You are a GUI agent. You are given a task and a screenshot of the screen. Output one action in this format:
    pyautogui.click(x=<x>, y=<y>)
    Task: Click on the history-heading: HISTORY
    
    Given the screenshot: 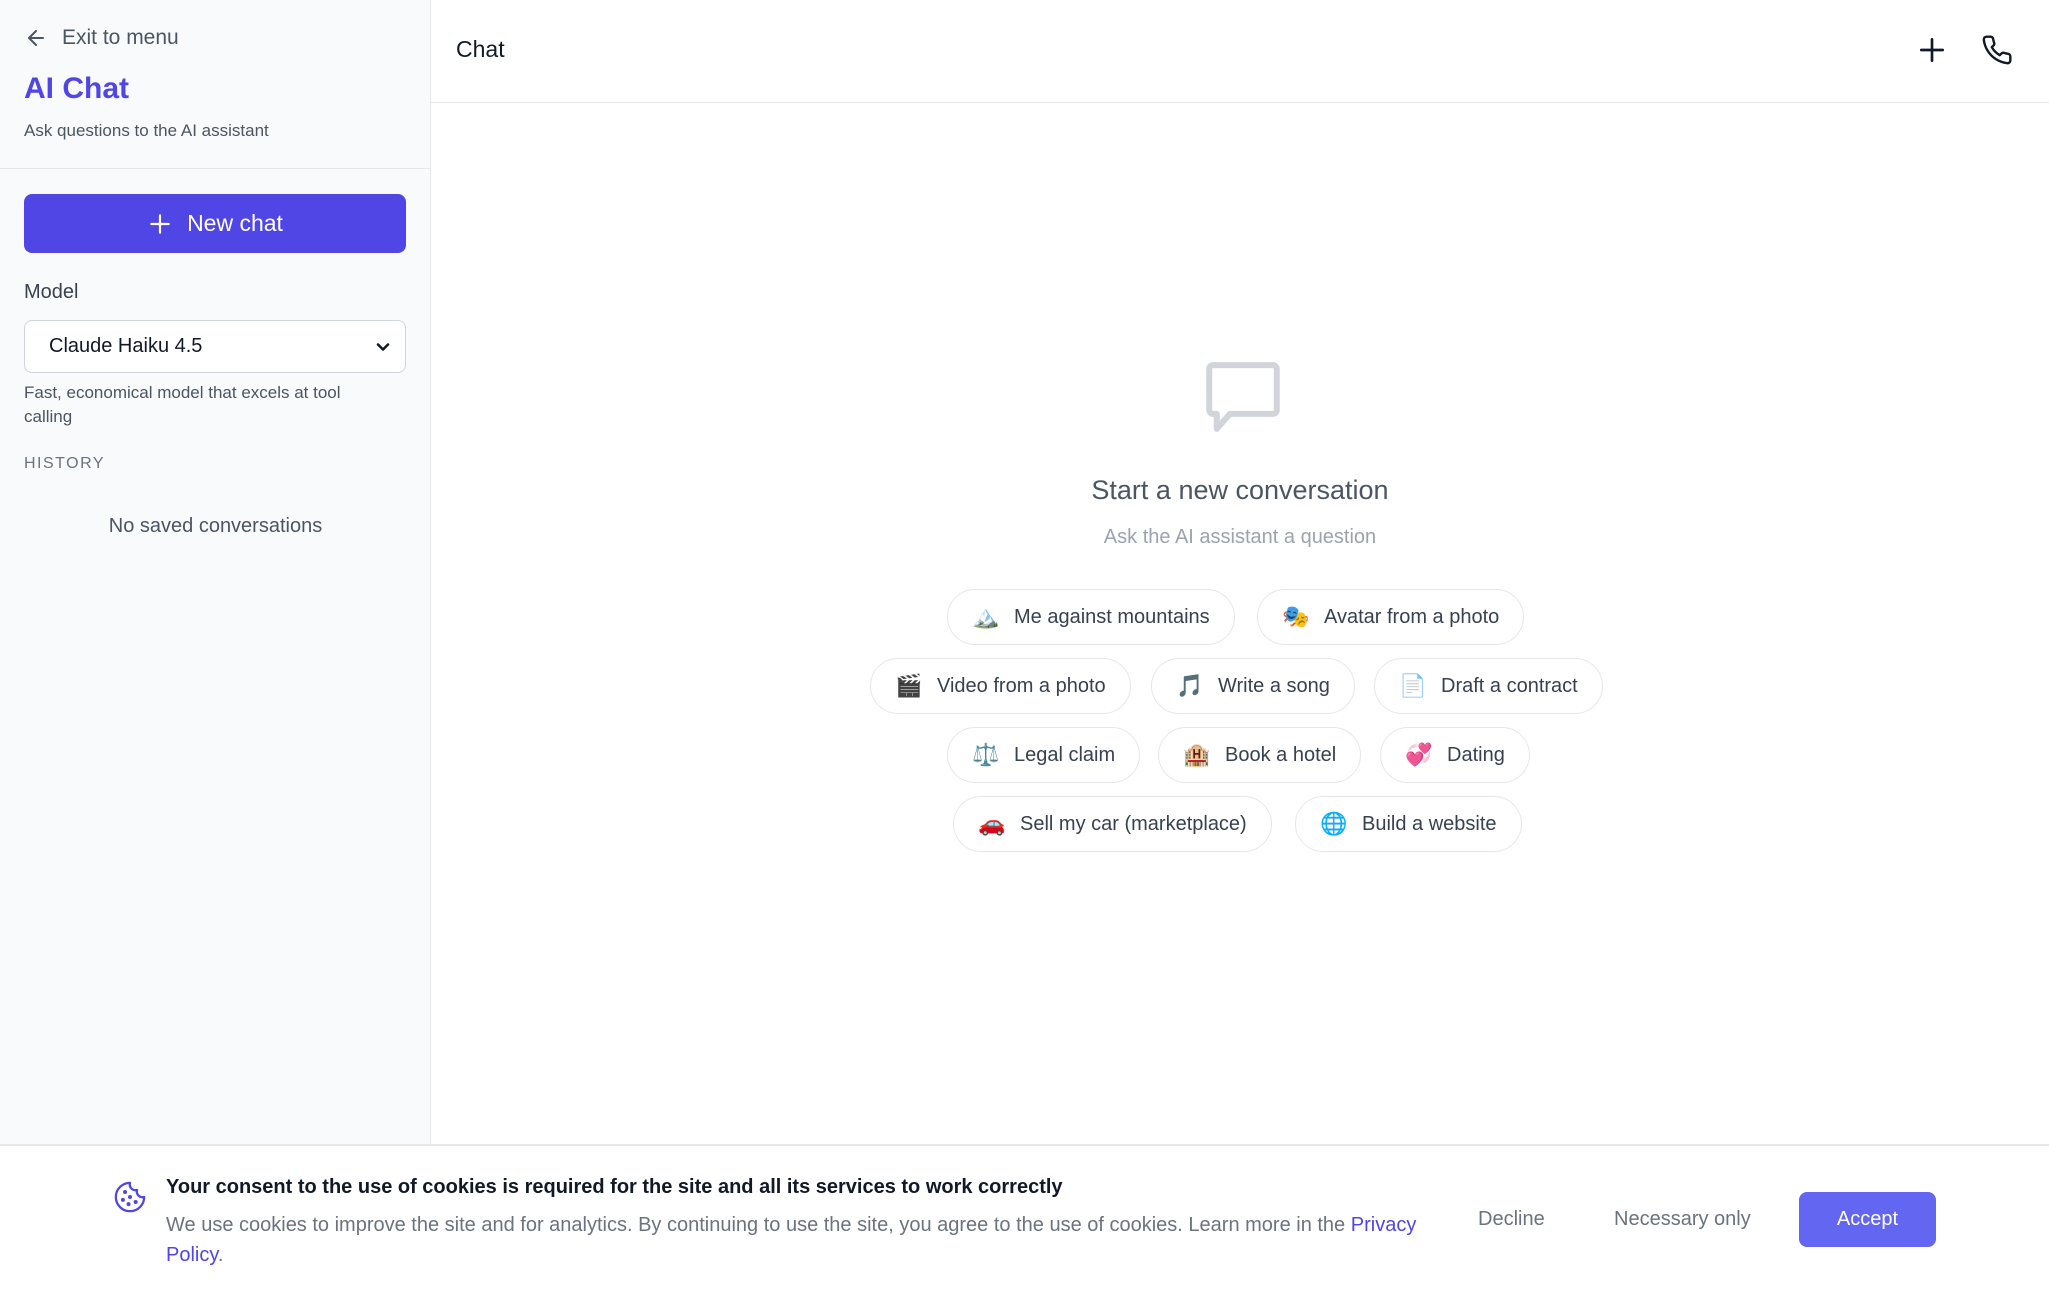 What is the action you would take?
    pyautogui.click(x=65, y=463)
    